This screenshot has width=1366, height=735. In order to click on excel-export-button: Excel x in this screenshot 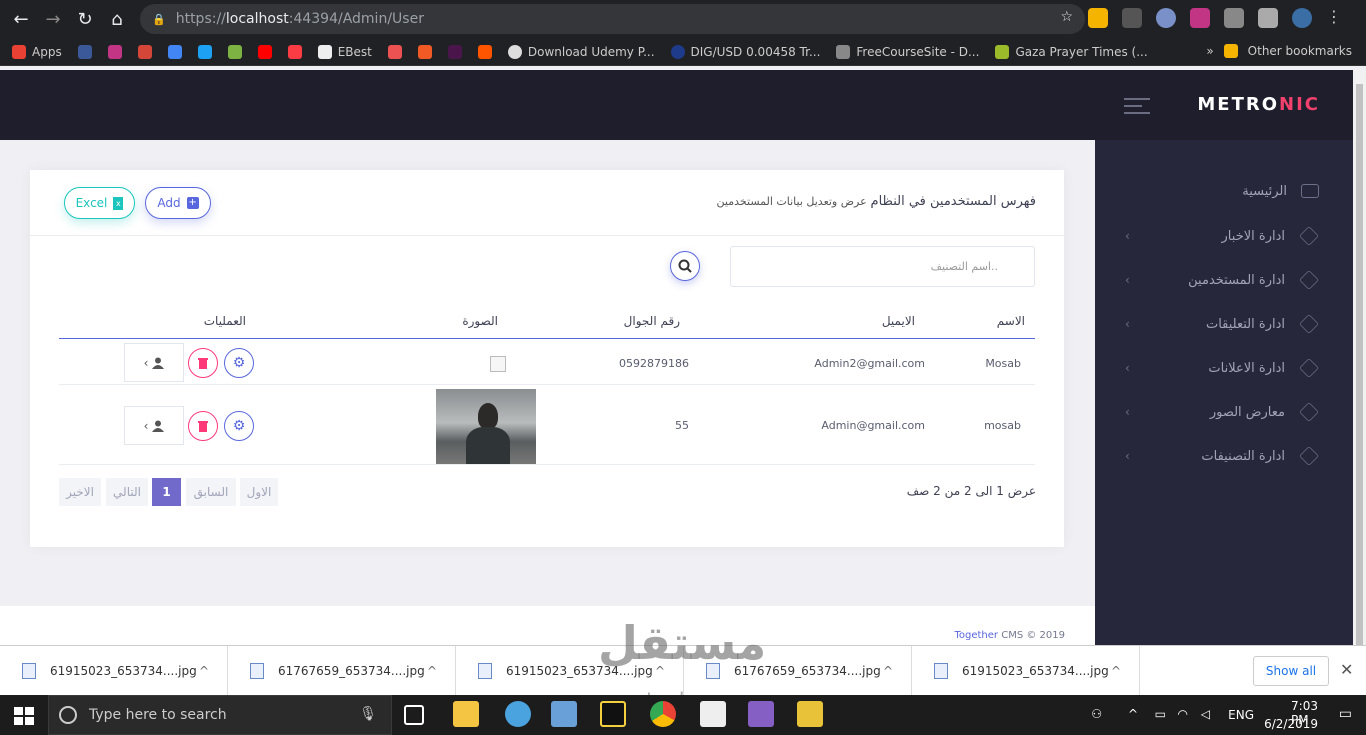, I will do `click(99, 203)`.